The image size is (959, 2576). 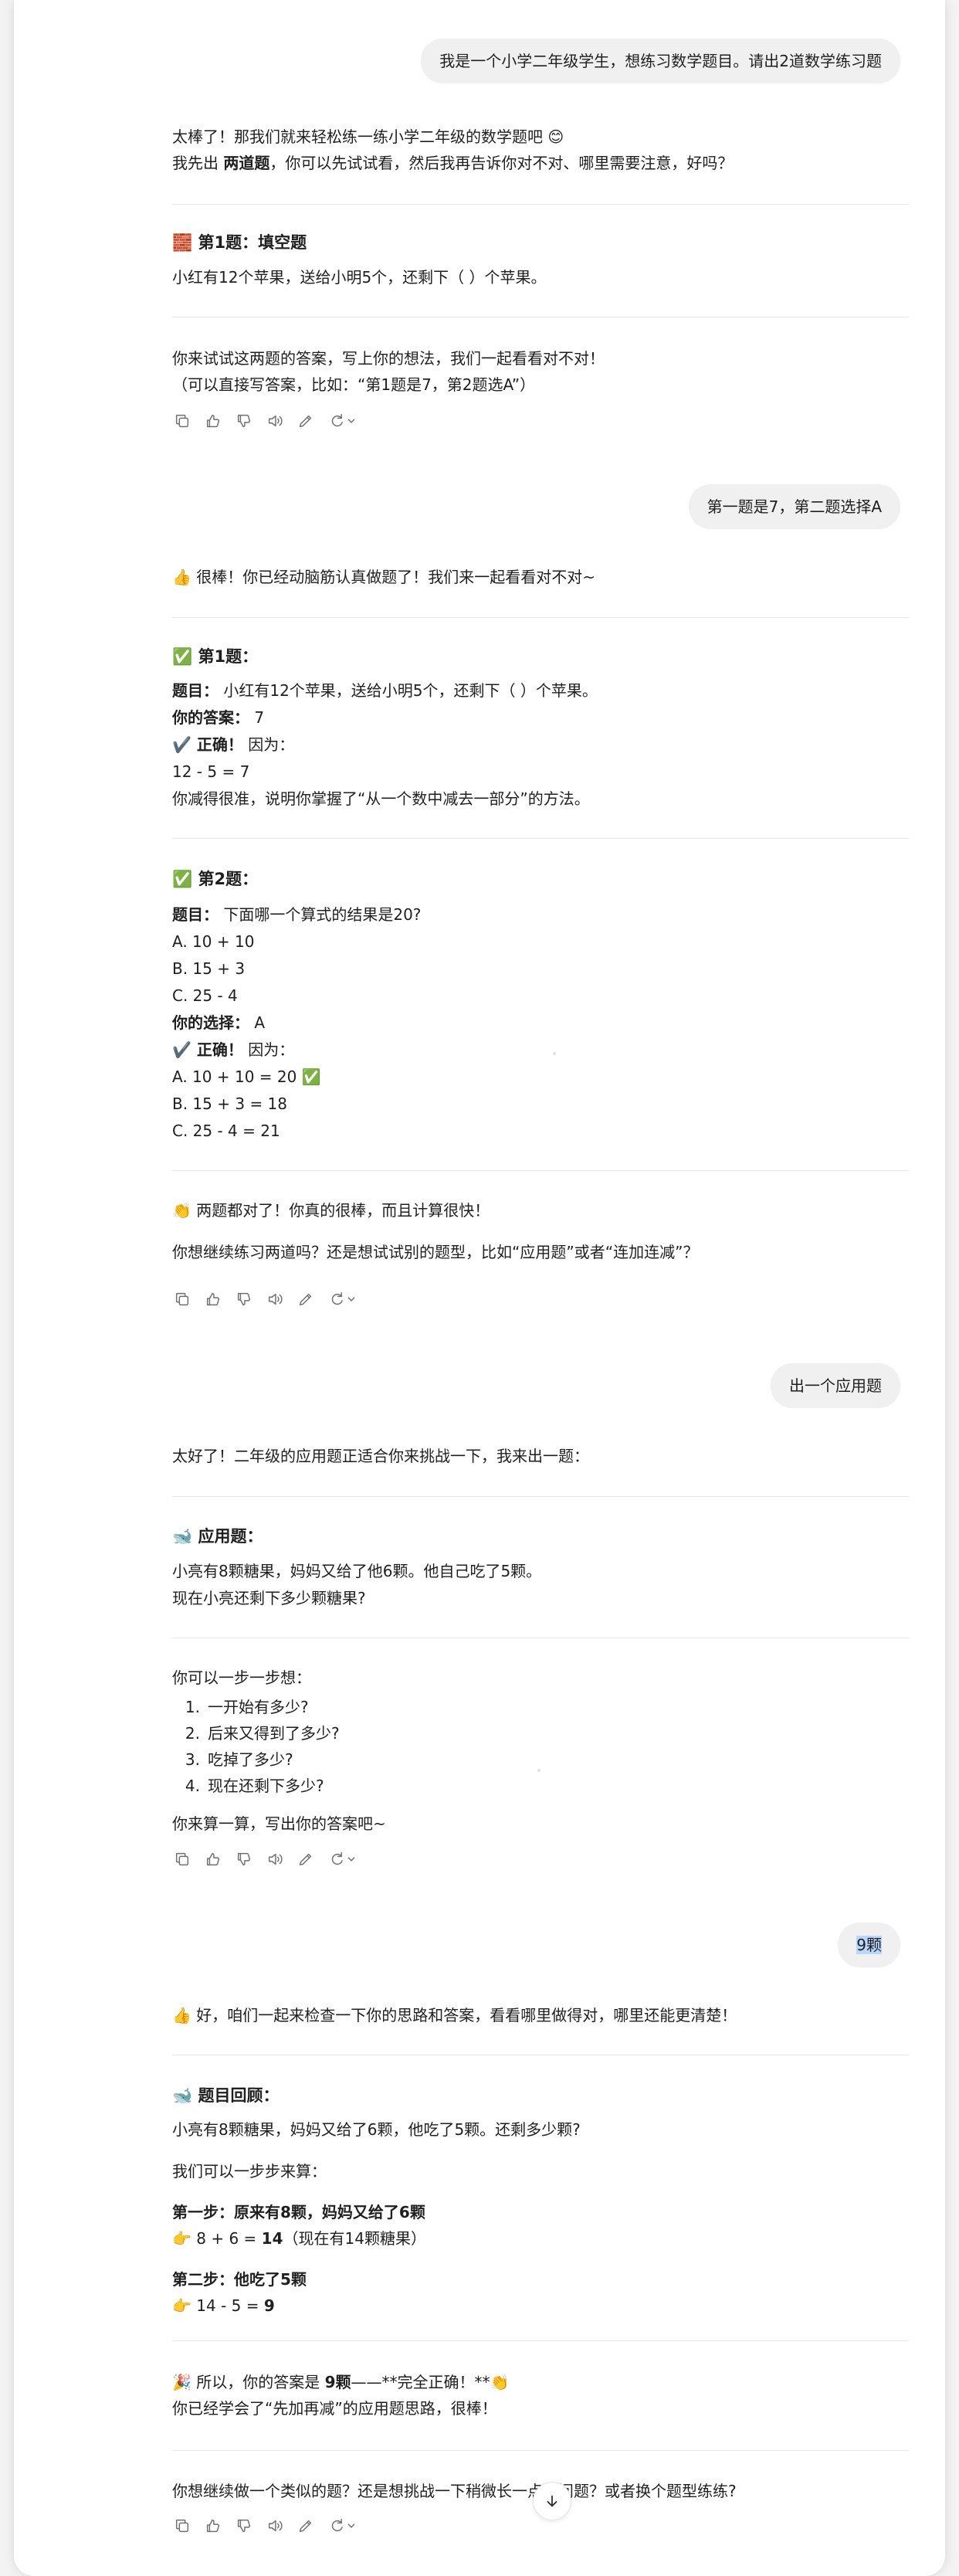 What do you see at coordinates (454, 2015) in the screenshot?
I see `assistant-text: 👍 好，咱们一起来检查一下你的思路和答案，看看哪里做得对，哪里还能更清楚！` at bounding box center [454, 2015].